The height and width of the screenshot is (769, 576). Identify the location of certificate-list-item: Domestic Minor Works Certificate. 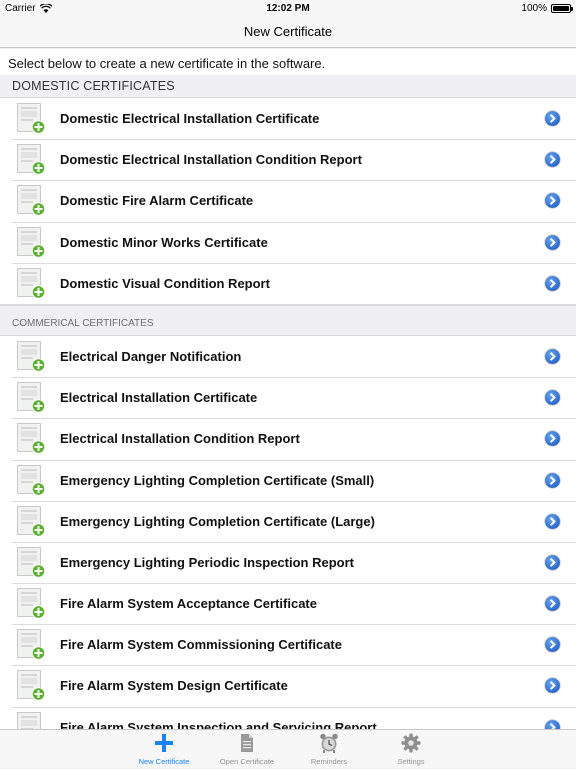
(288, 242).